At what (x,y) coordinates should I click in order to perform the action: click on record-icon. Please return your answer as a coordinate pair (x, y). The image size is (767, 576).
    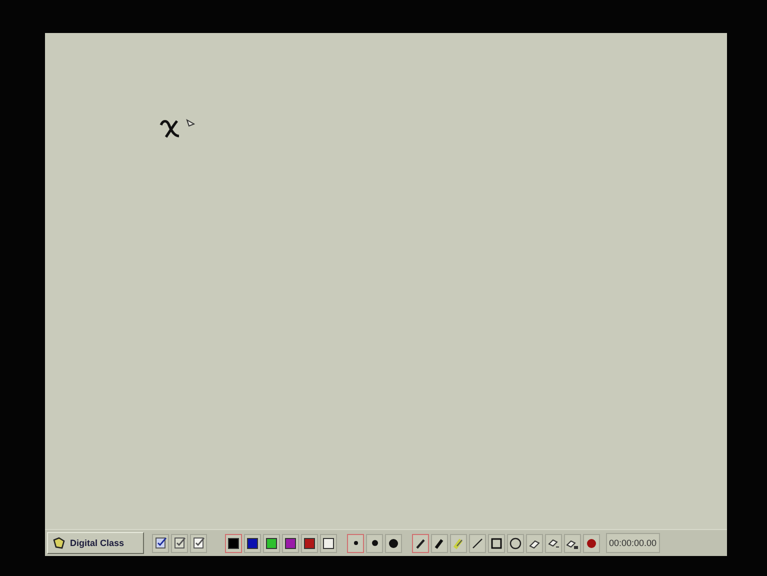
    Looking at the image, I should click on (591, 543).